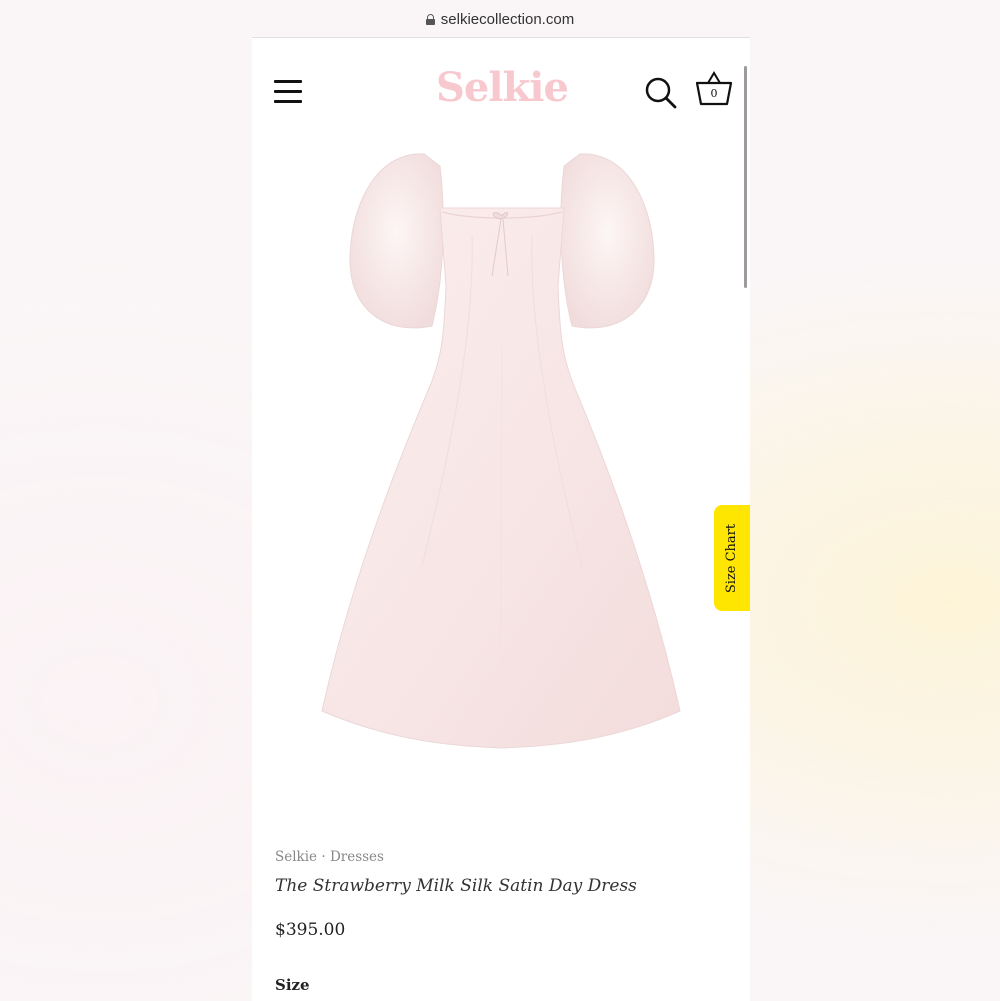  What do you see at coordinates (430, 19) in the screenshot?
I see `lock-icon` at bounding box center [430, 19].